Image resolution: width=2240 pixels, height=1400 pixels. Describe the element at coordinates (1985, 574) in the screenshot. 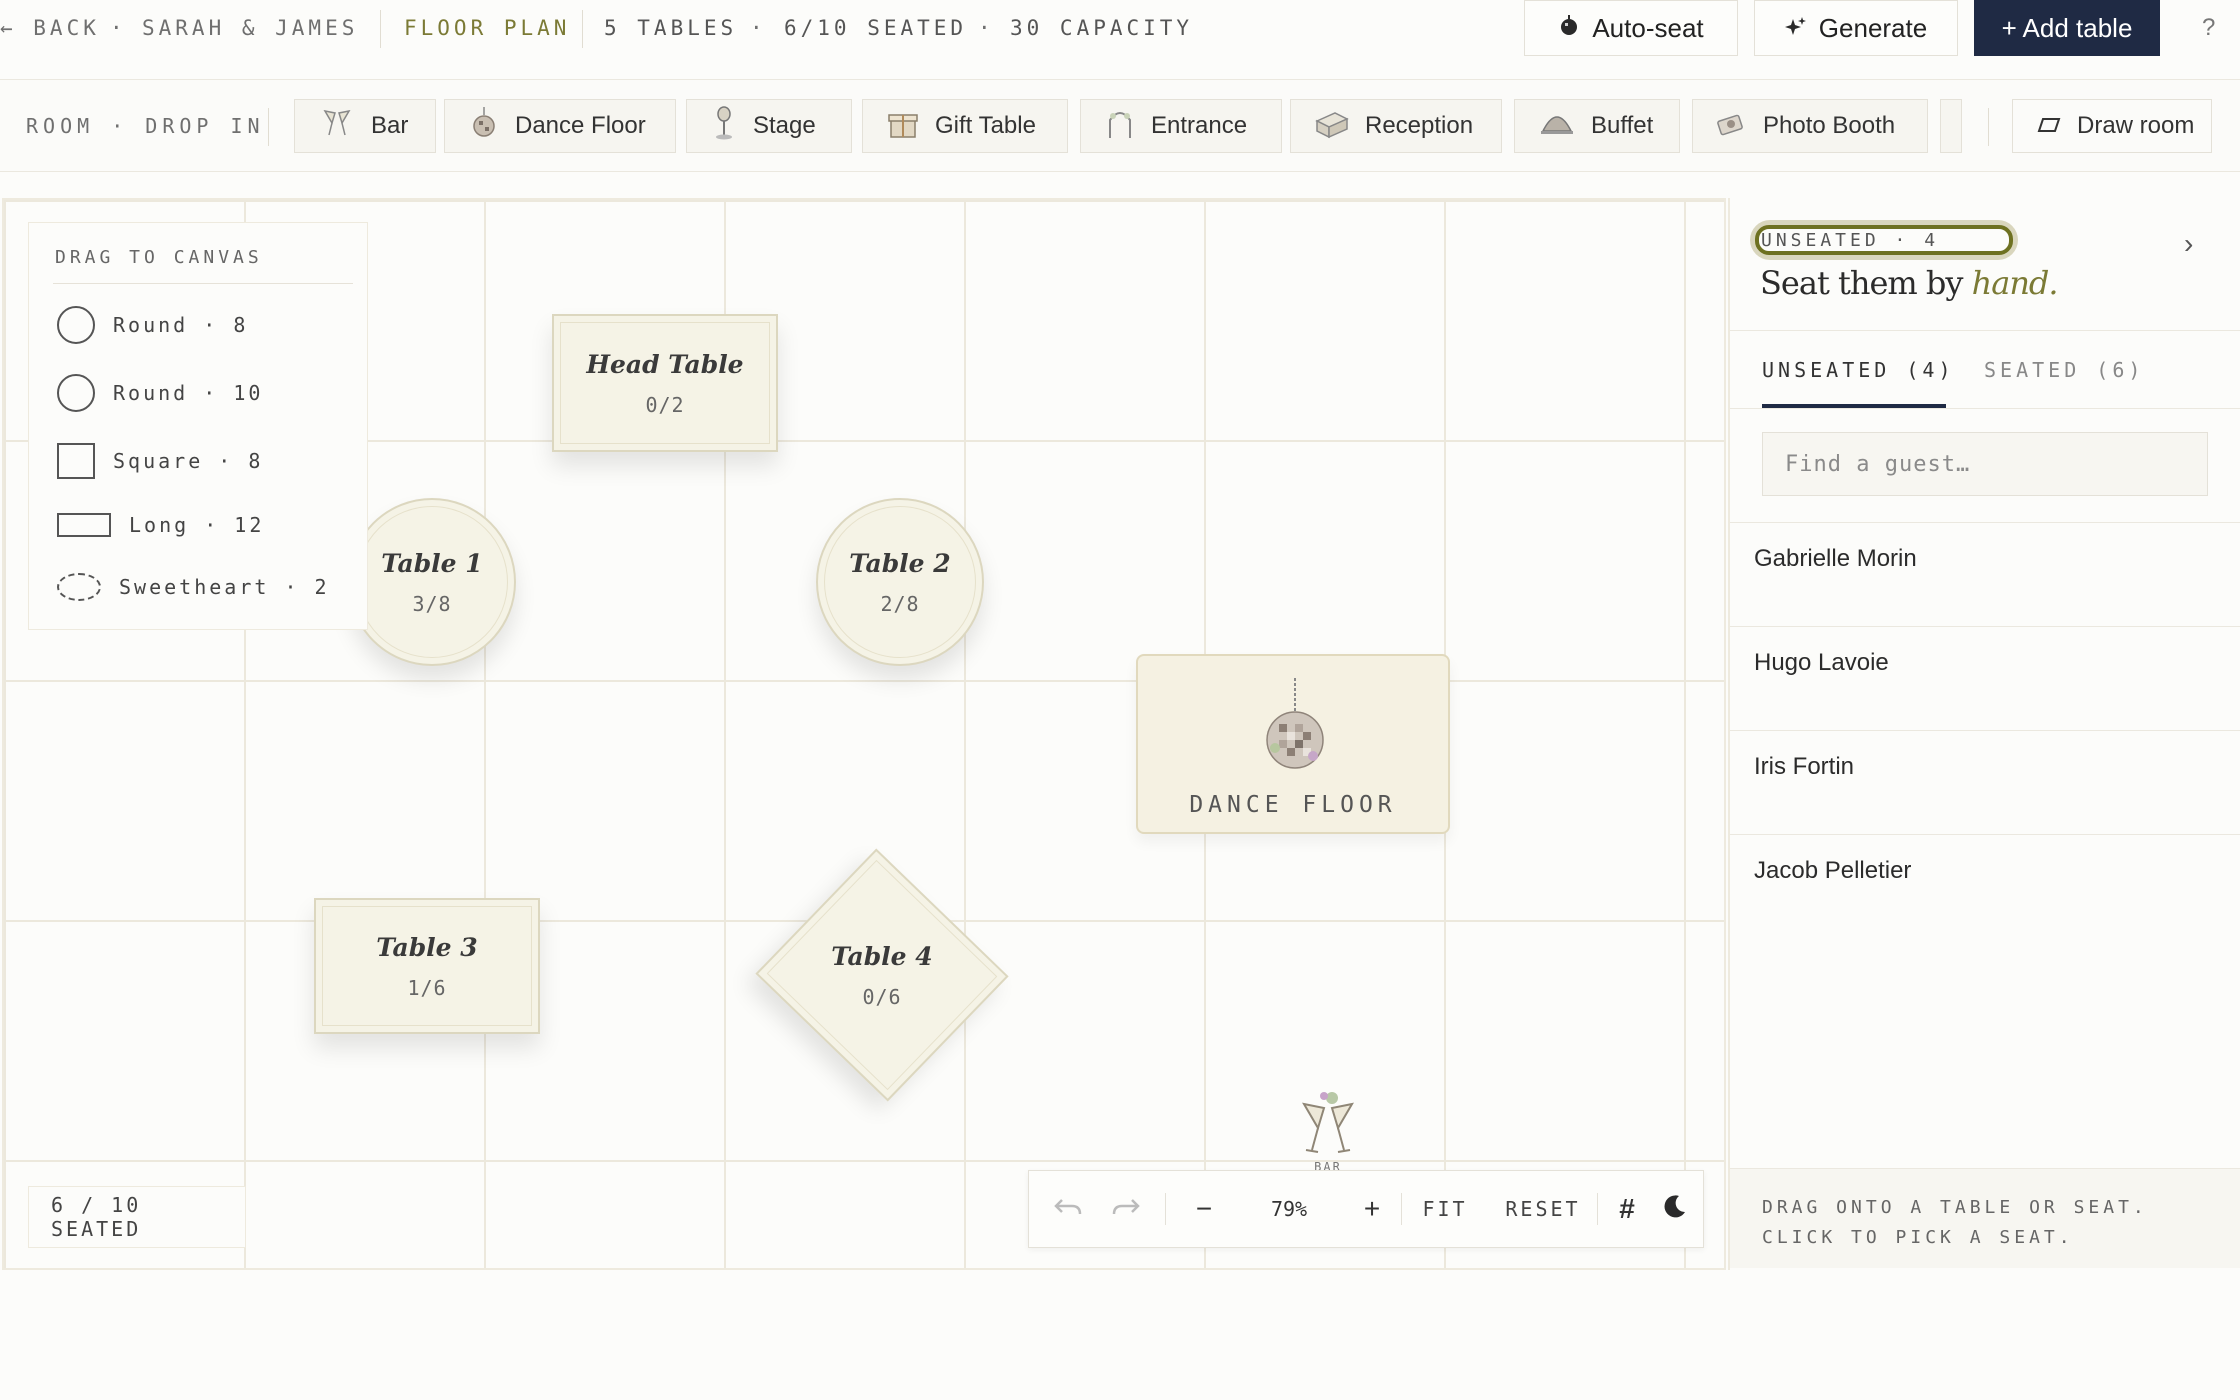

I see `guest-item: Gabrielle Morin` at that location.